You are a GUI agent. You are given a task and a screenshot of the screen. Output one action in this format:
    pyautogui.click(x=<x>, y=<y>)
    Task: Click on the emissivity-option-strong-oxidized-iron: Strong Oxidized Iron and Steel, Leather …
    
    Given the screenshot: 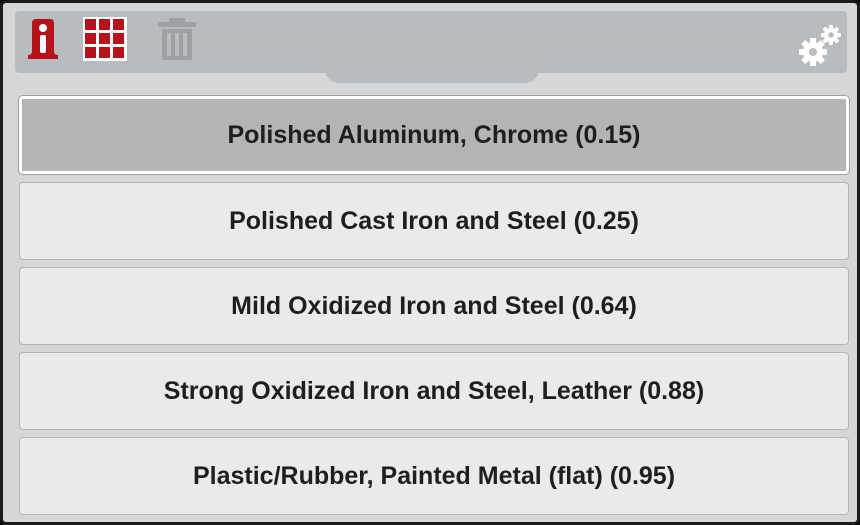 What is the action you would take?
    pyautogui.click(x=434, y=391)
    